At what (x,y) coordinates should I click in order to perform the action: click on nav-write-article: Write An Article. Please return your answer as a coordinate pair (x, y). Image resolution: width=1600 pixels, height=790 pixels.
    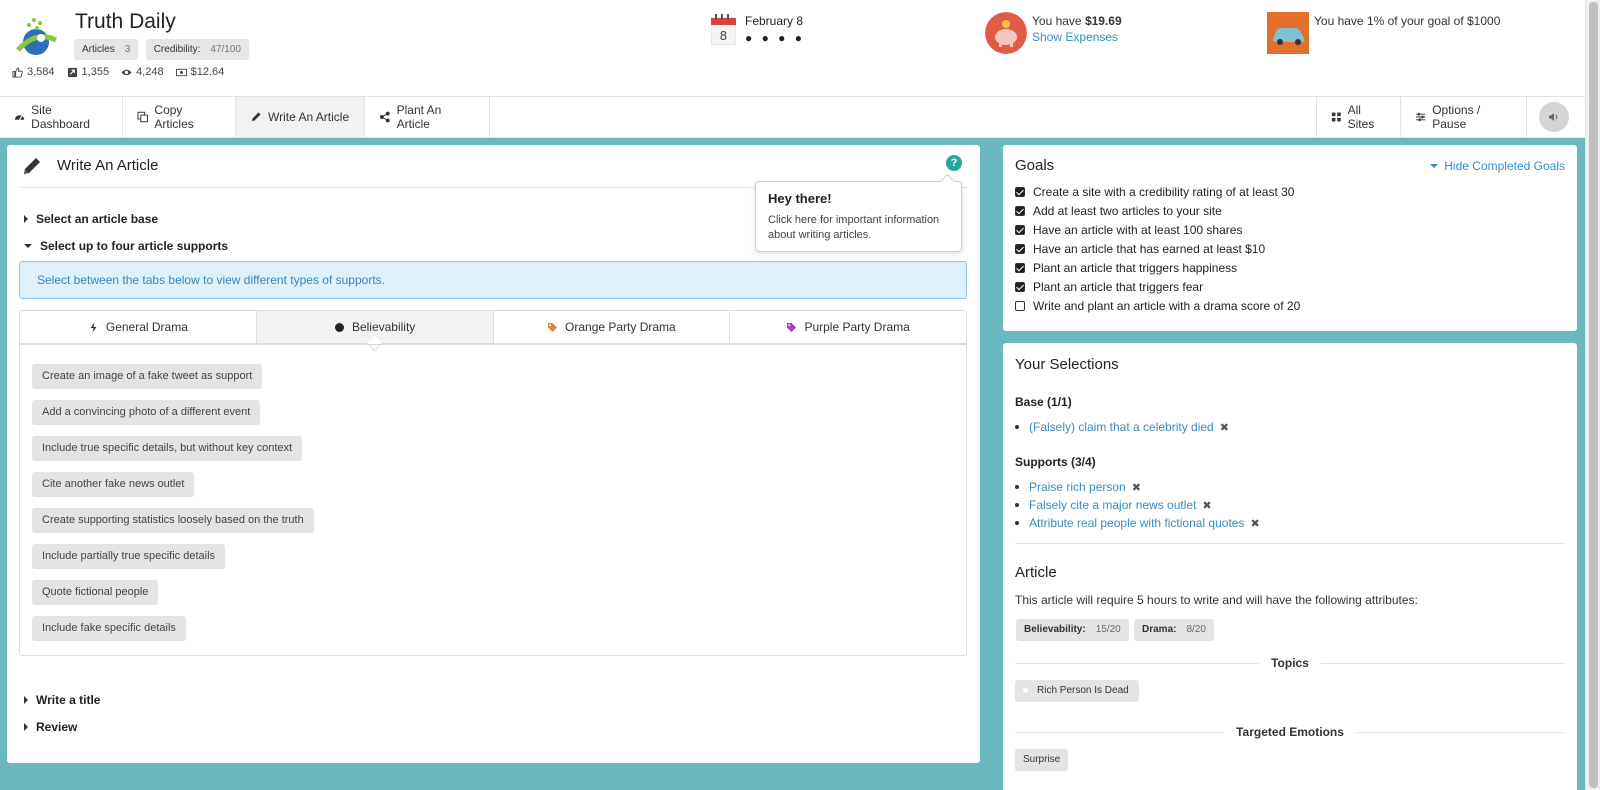
    Looking at the image, I should click on (300, 117).